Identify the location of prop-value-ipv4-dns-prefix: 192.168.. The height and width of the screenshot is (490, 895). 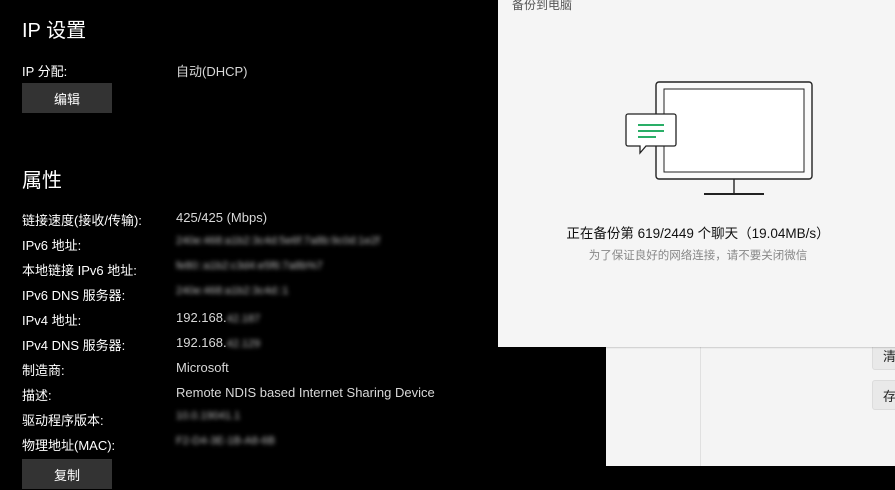
(201, 342).